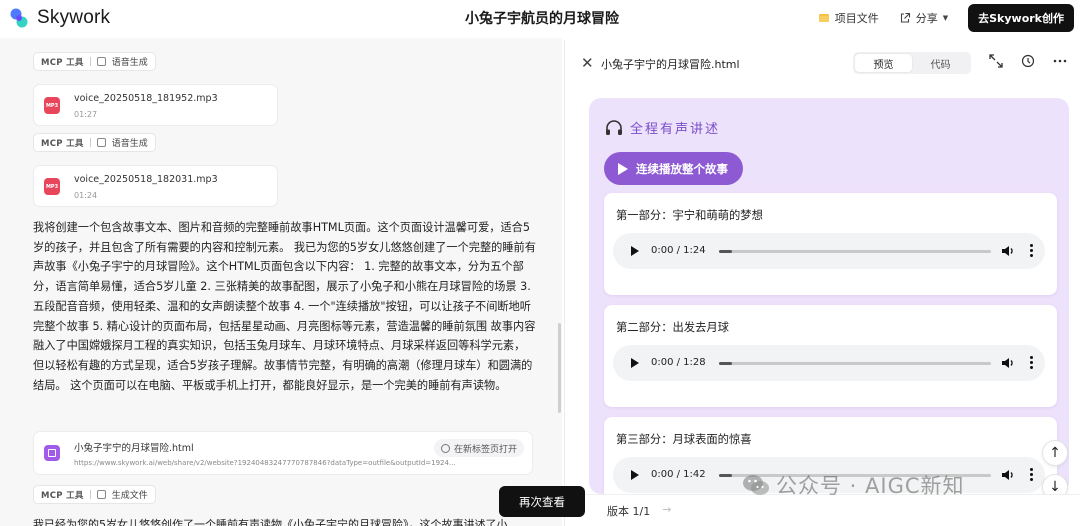 The width and height of the screenshot is (1080, 526). Describe the element at coordinates (670, 64) in the screenshot. I see `preview-file-name: 小兔子宇宁的月球冒险.html` at that location.